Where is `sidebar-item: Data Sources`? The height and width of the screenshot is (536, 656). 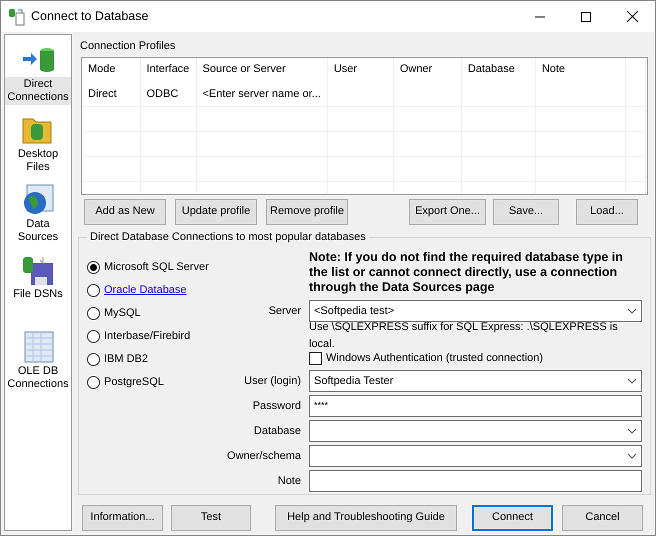
sidebar-item: Data Sources is located at coordinates (38, 214).